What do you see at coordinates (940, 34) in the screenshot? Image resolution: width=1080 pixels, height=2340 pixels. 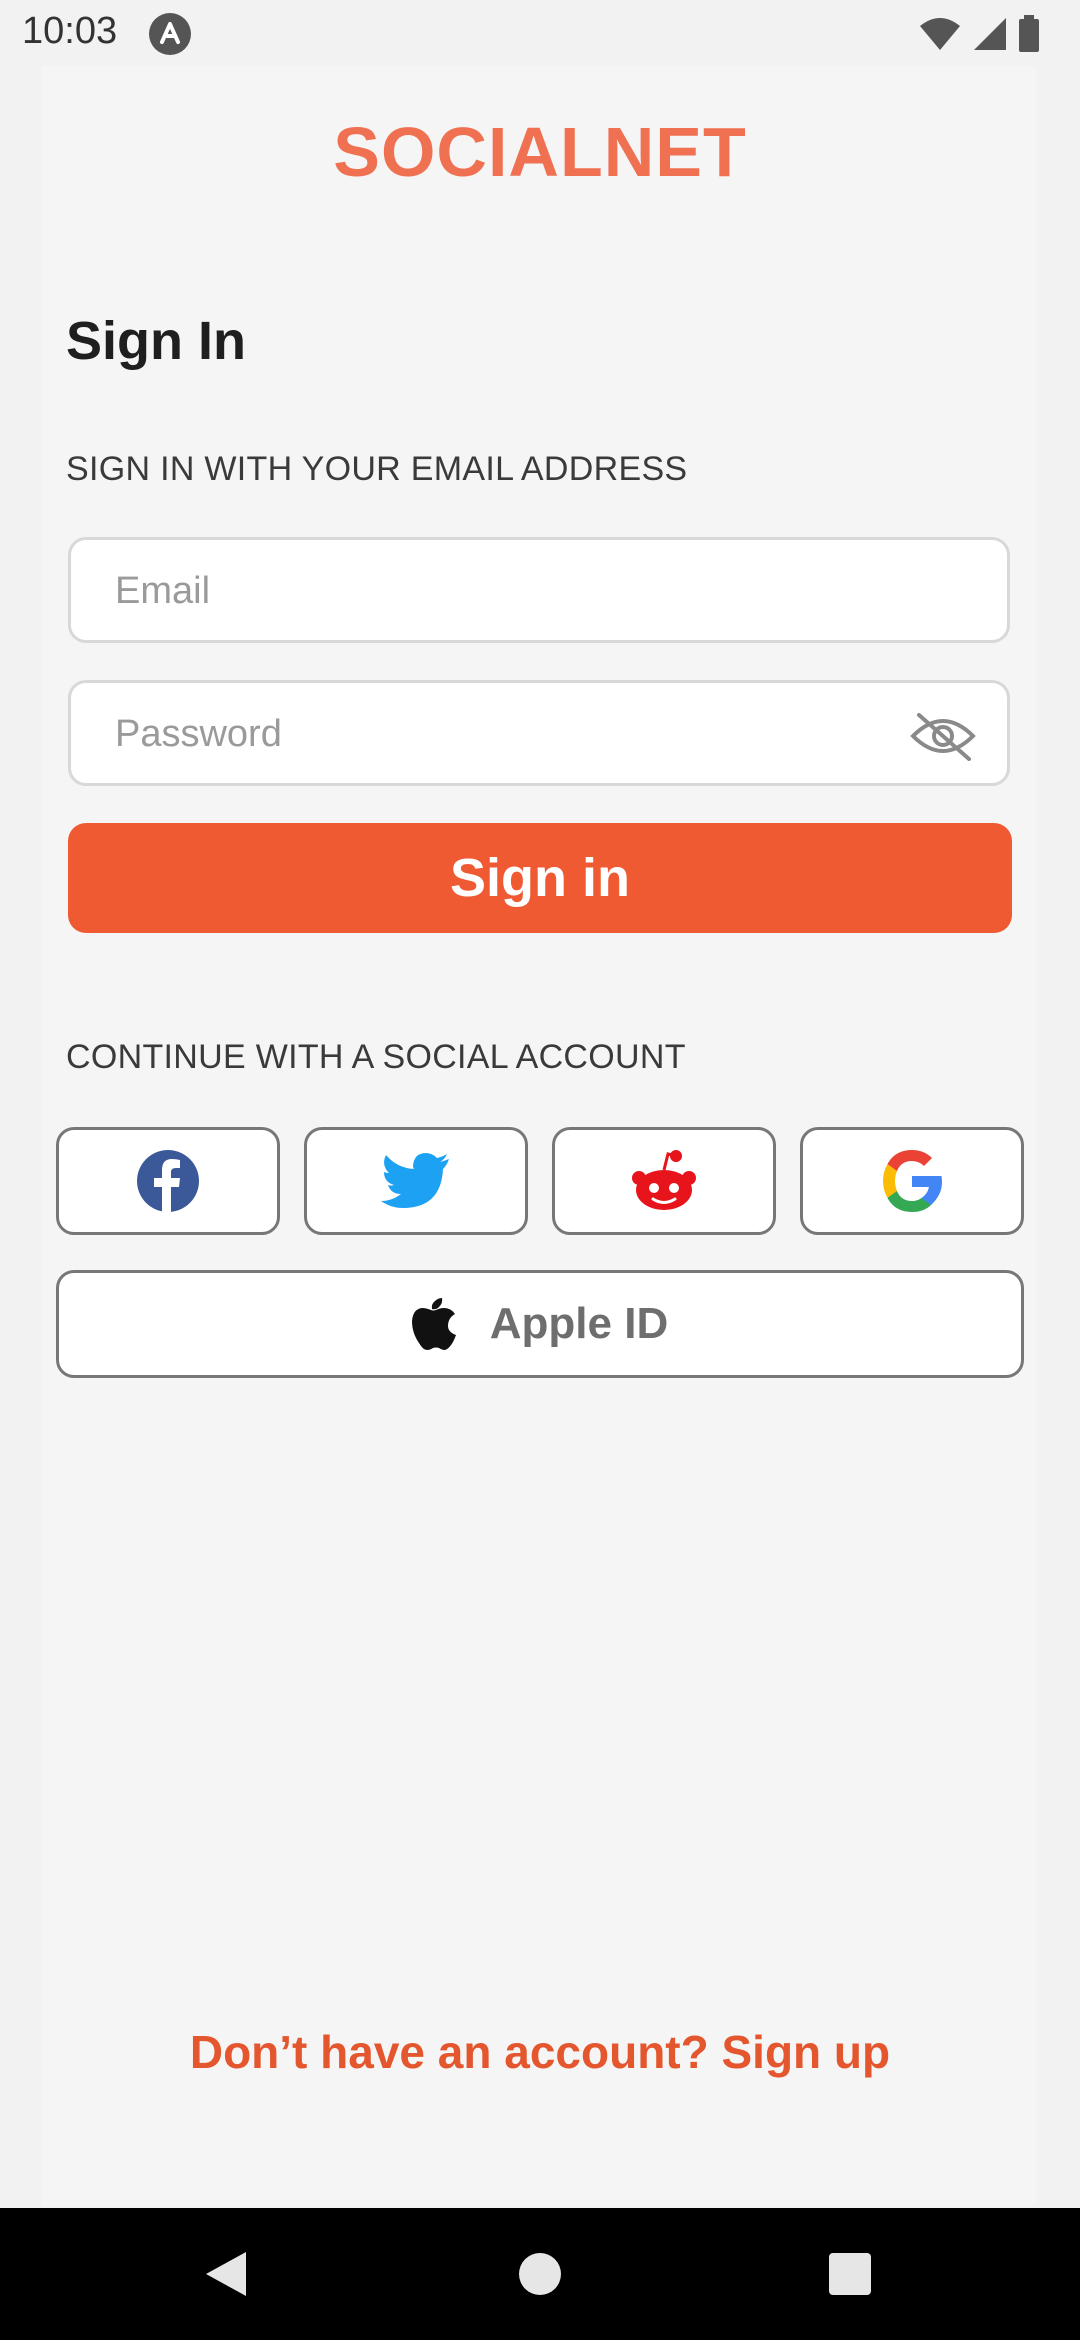 I see `wifi-icon` at bounding box center [940, 34].